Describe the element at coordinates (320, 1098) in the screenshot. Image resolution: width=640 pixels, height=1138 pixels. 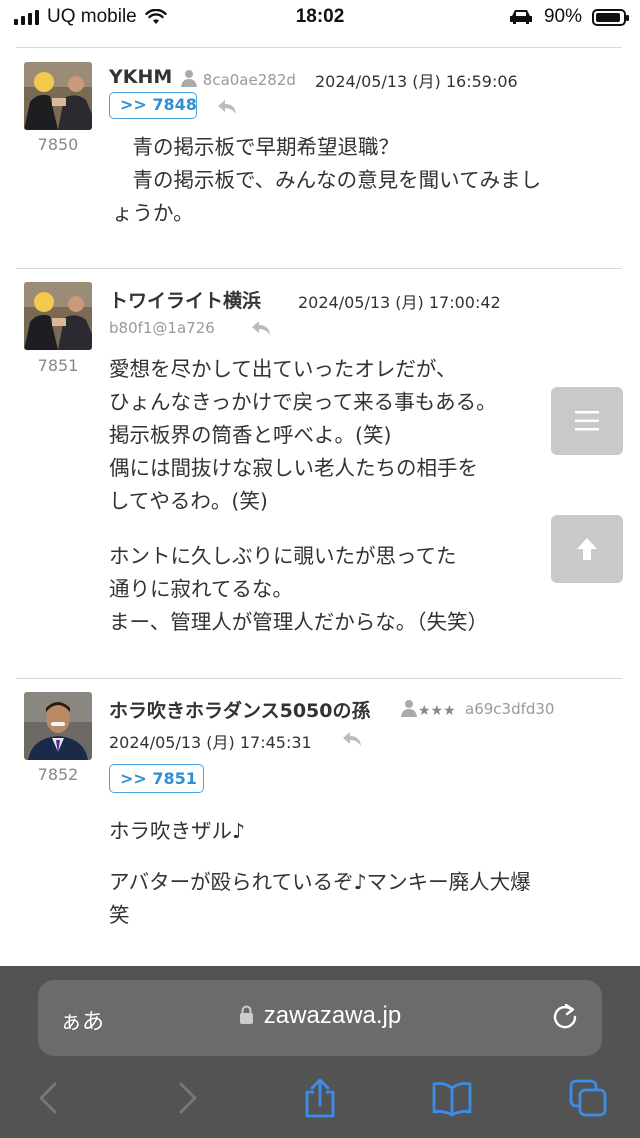
I see `share-icon` at that location.